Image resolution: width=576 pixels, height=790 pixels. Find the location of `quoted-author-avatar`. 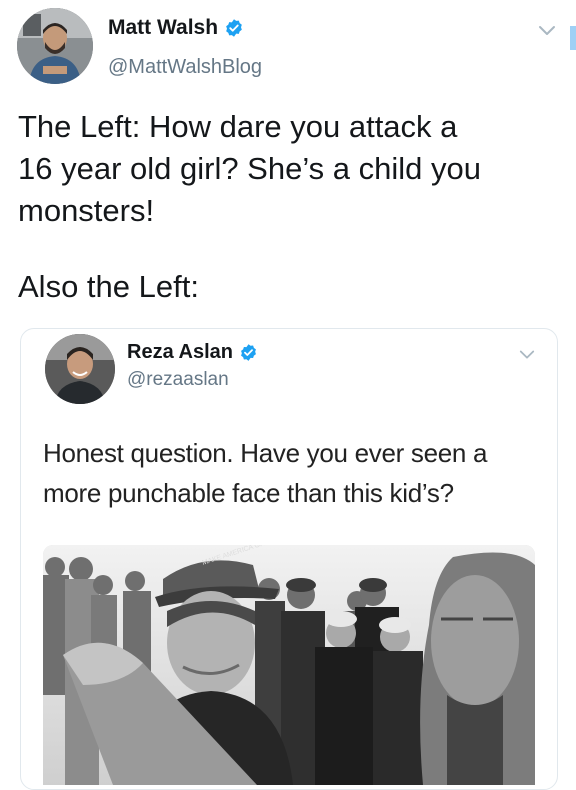

quoted-author-avatar is located at coordinates (80, 369).